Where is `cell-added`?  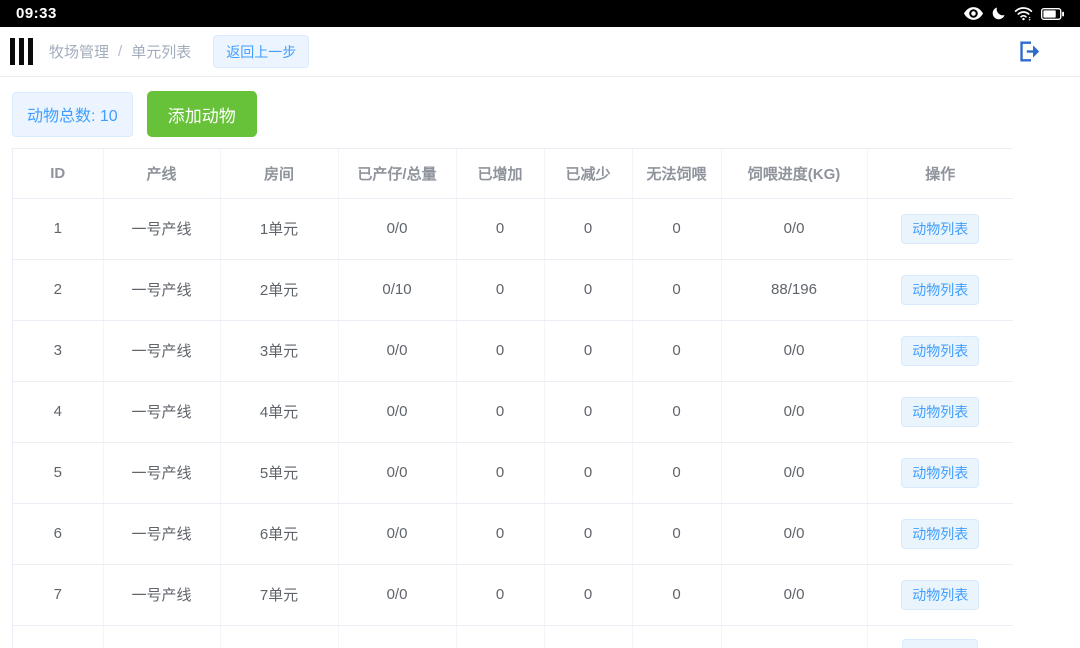 cell-added is located at coordinates (500, 636).